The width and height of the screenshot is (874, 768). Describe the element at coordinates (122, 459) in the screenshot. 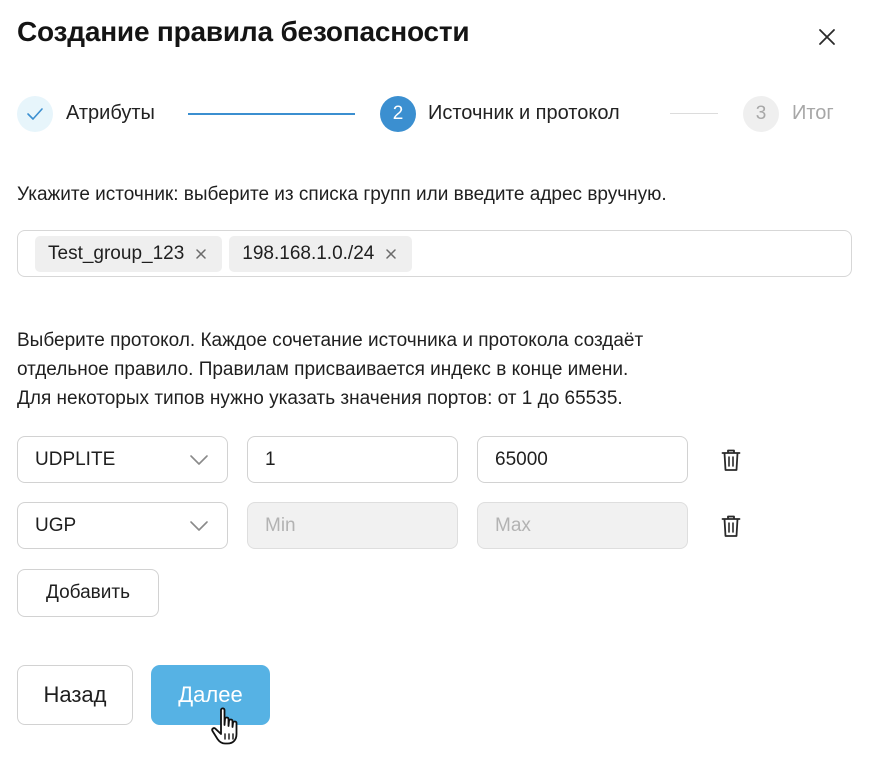

I see `protocol-select: UDPLITE` at that location.